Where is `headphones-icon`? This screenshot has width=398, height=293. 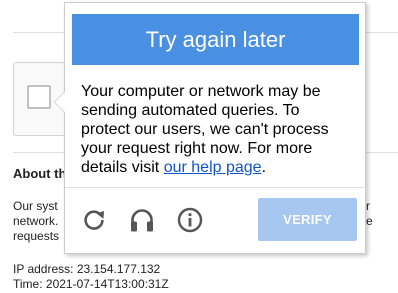
headphones-icon is located at coordinates (142, 220).